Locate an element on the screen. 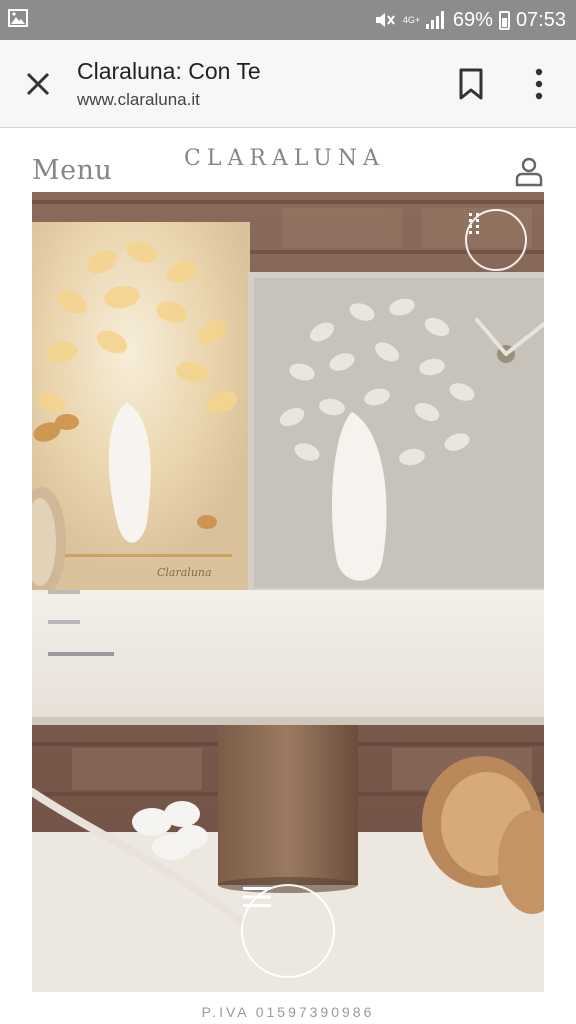  slider-indicator is located at coordinates (81, 625).